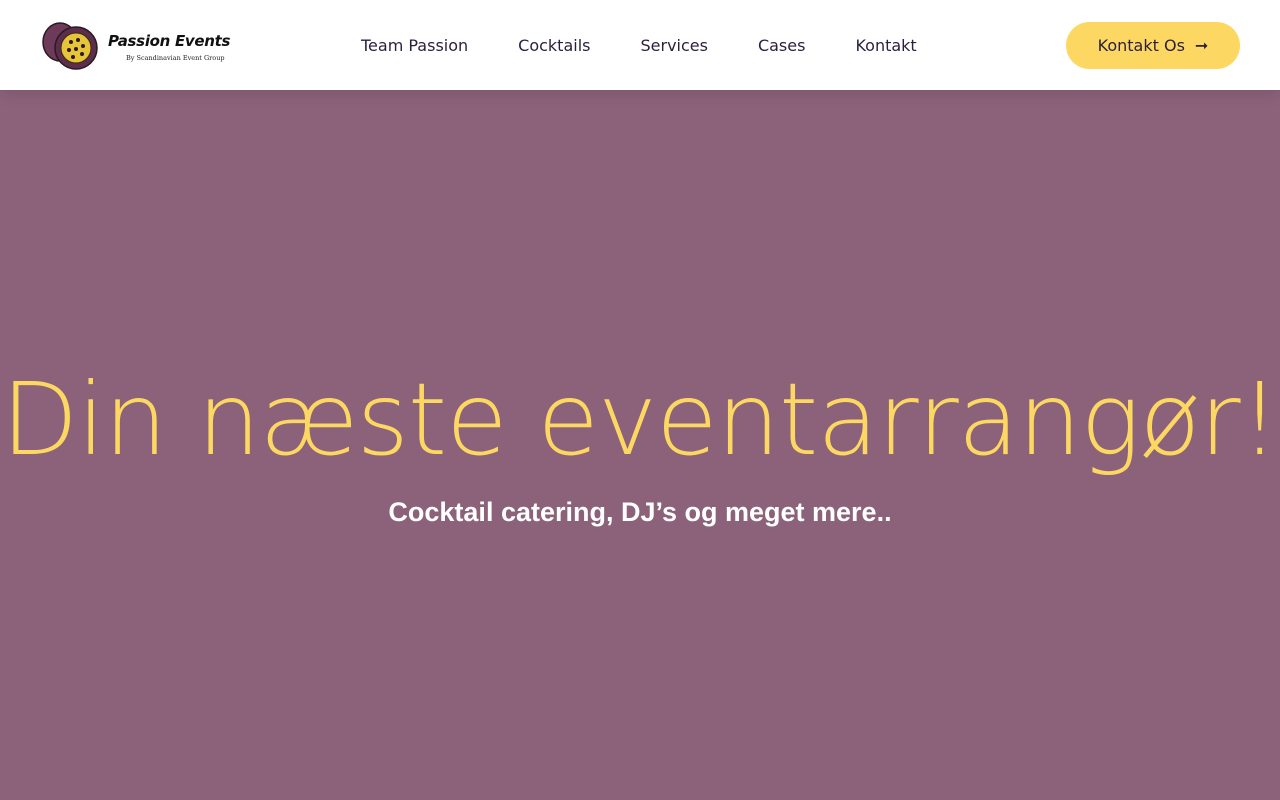 This screenshot has width=1280, height=800. Describe the element at coordinates (673, 45) in the screenshot. I see `nav-item-services: Services` at that location.